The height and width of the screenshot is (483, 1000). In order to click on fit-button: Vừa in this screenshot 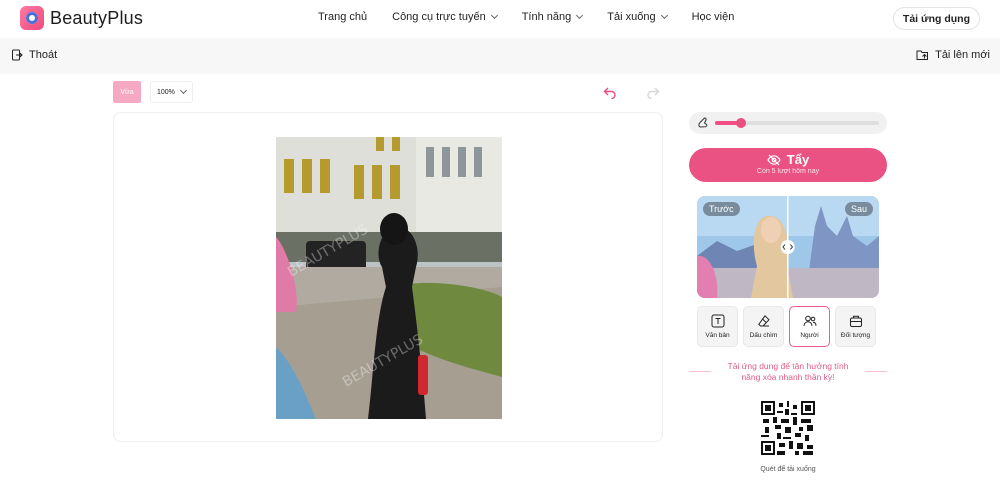, I will do `click(127, 92)`.